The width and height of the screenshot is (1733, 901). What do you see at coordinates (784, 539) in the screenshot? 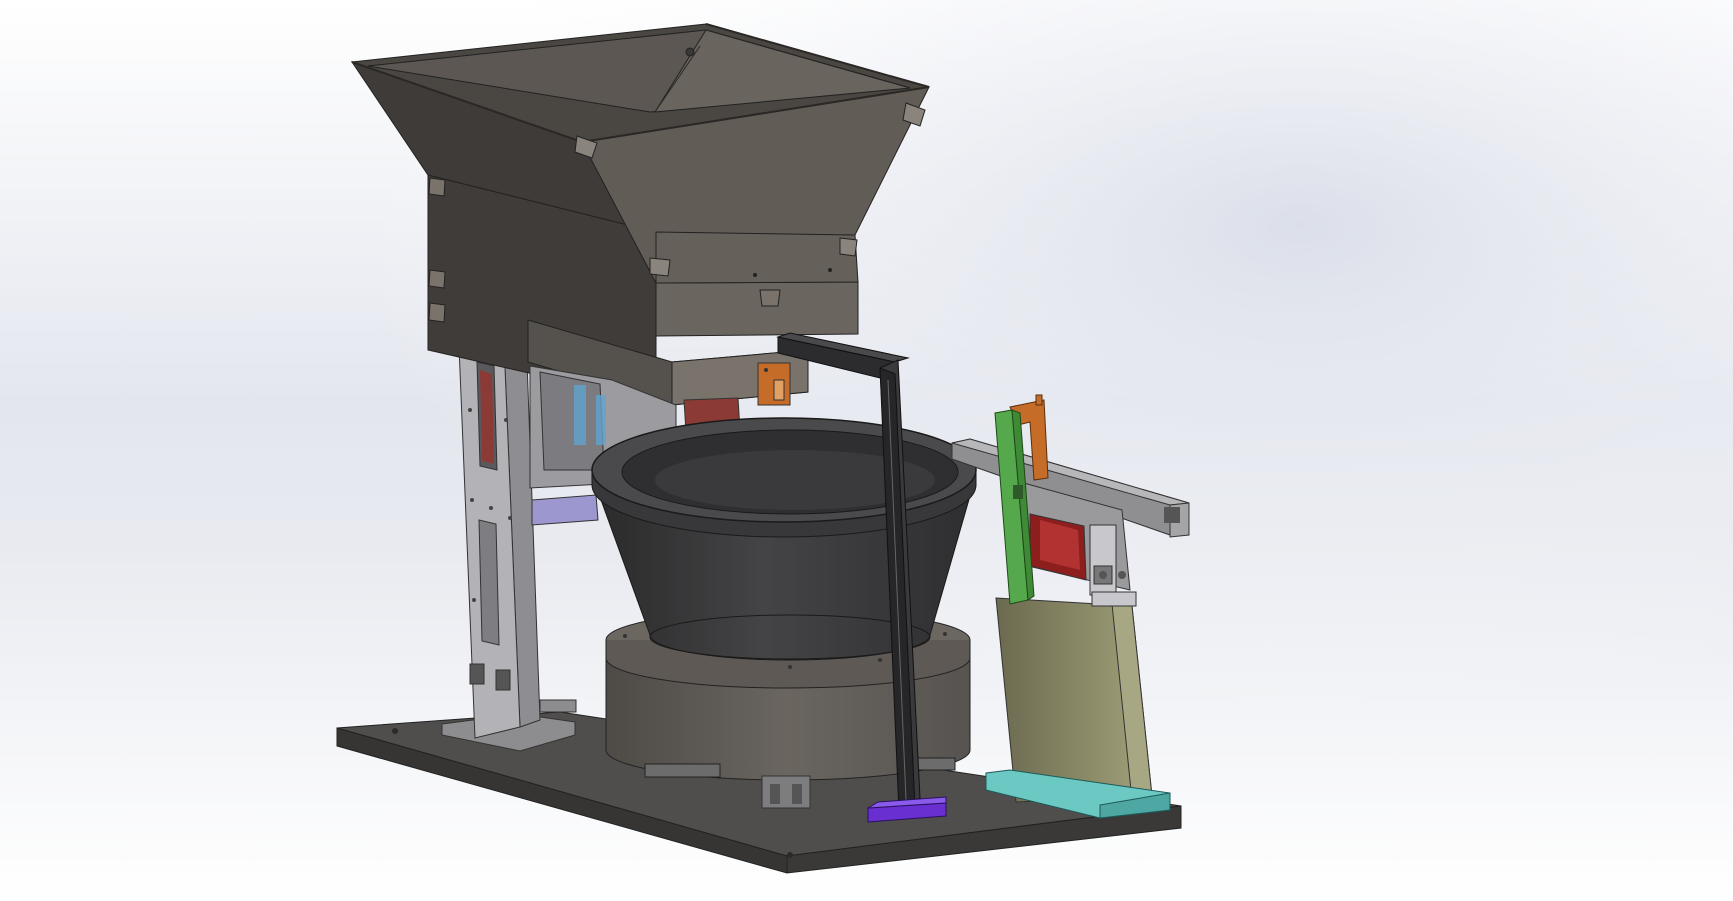
I see `vibratory-bowl` at bounding box center [784, 539].